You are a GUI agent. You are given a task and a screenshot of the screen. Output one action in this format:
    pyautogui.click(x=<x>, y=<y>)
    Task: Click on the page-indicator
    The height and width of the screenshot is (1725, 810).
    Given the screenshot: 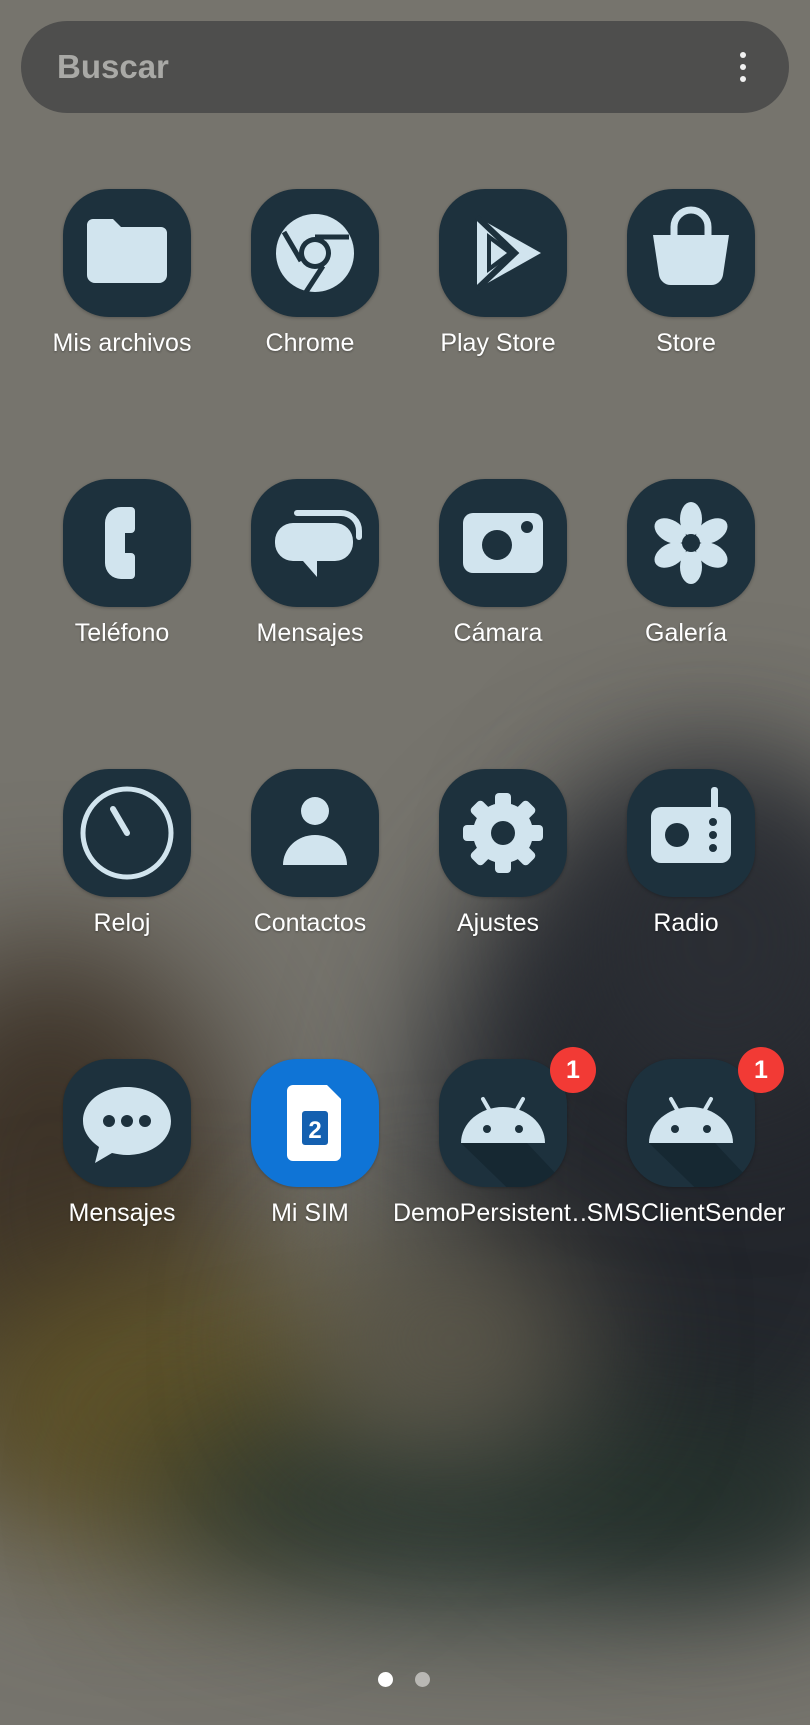 What is the action you would take?
    pyautogui.click(x=405, y=1682)
    